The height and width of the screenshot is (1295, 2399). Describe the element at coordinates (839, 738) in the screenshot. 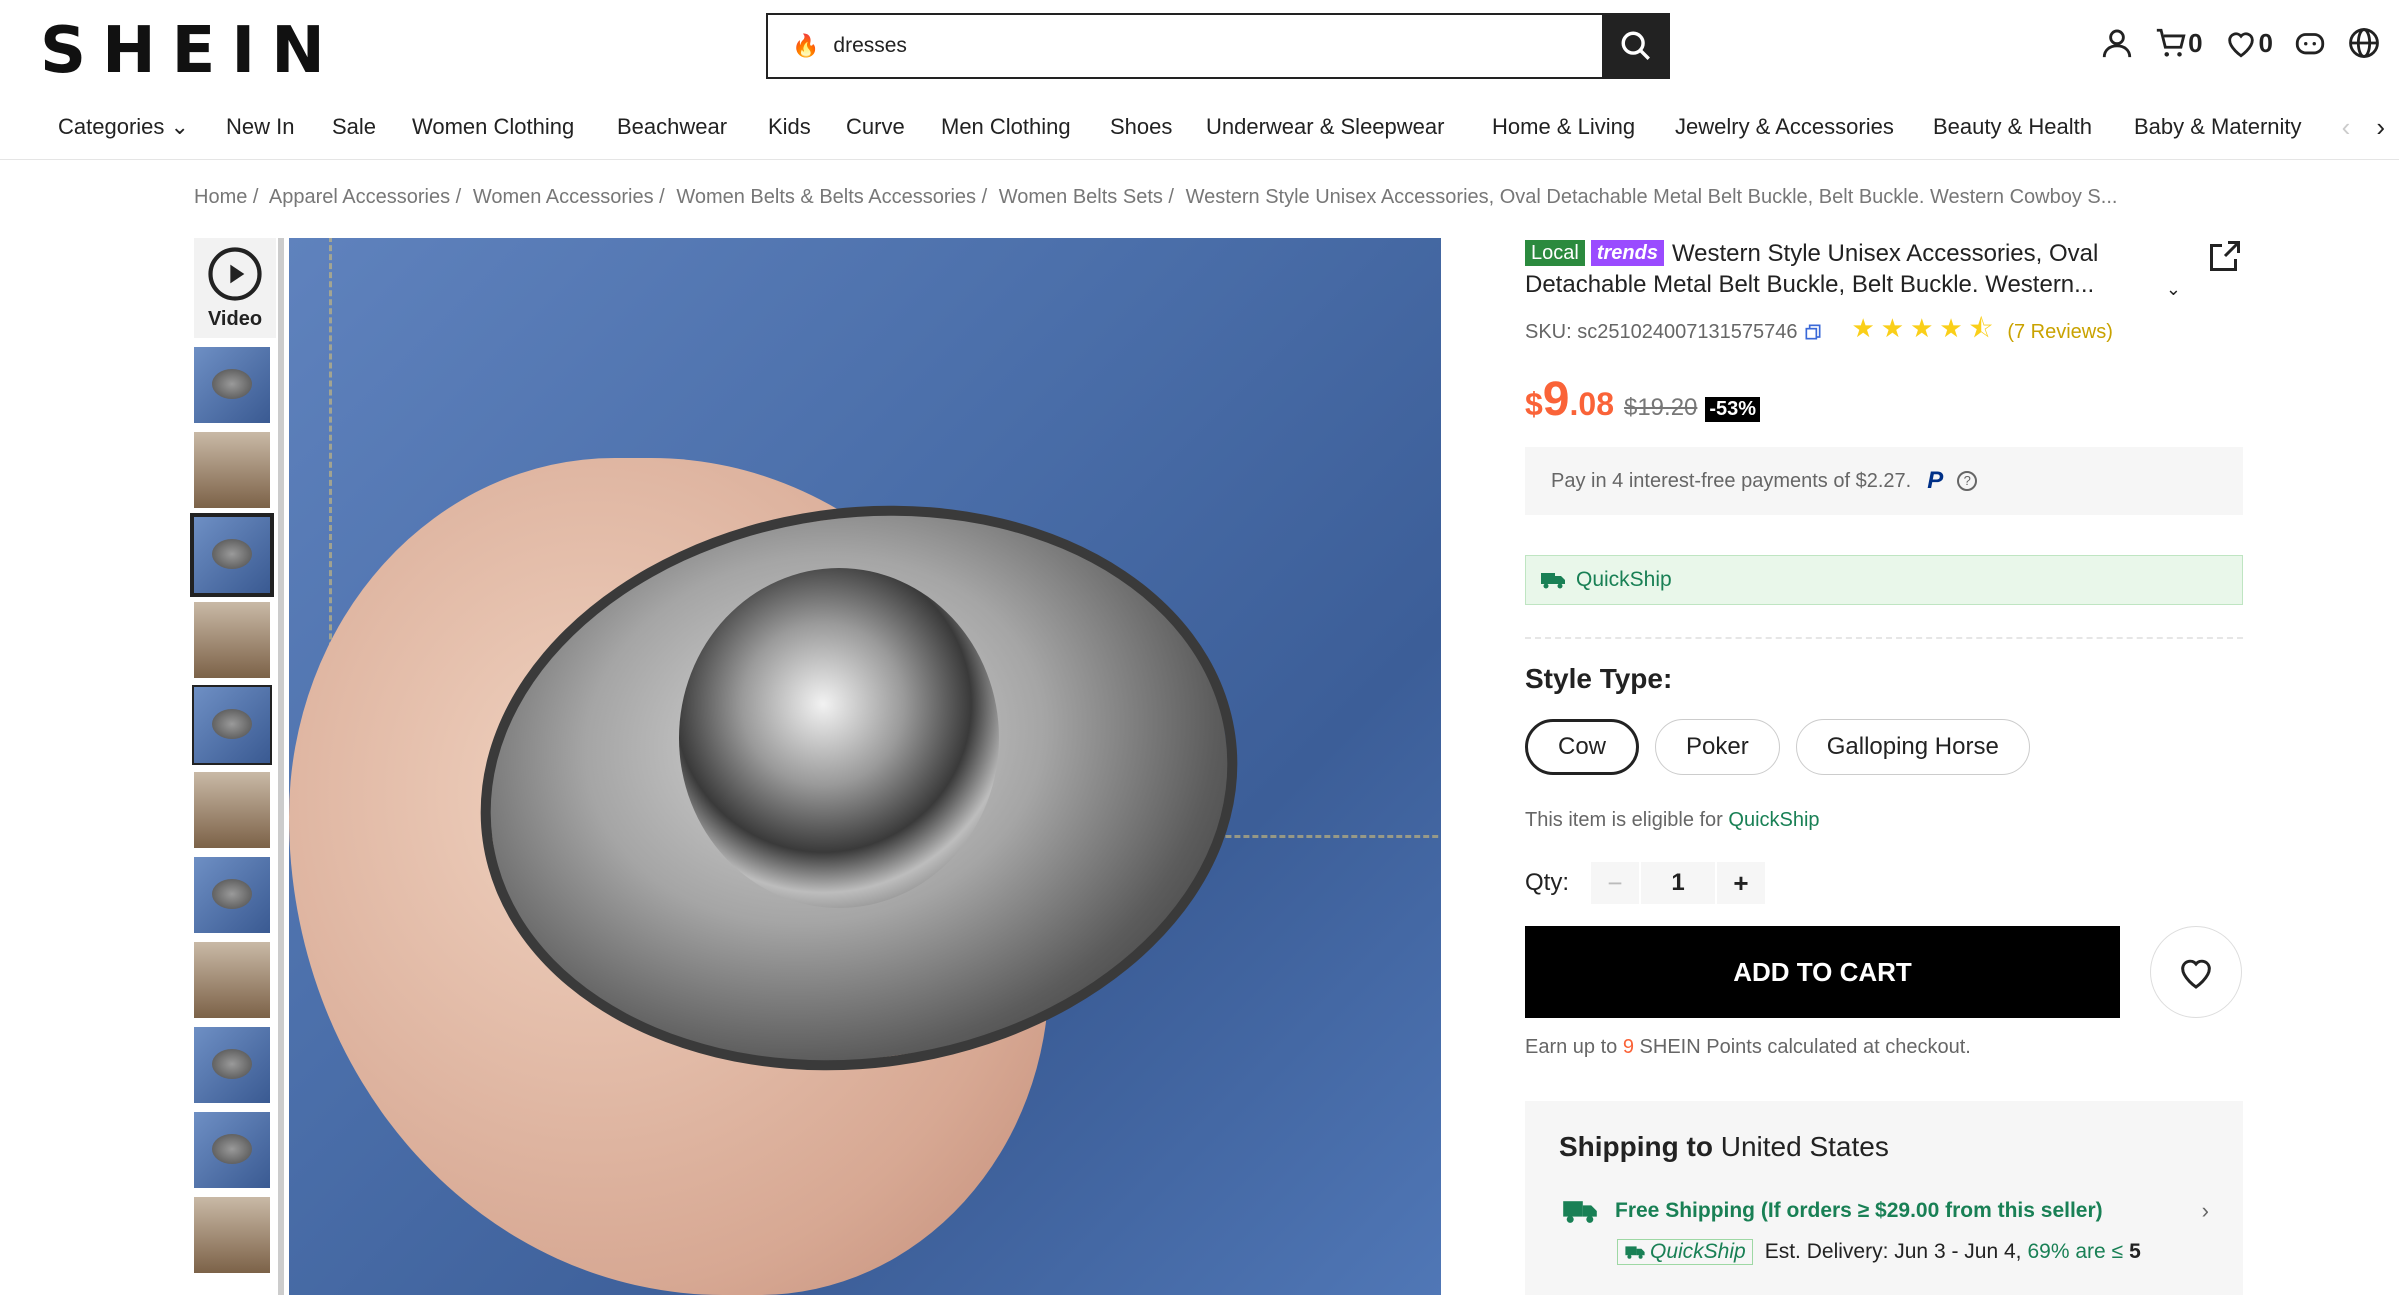

I see `rose-emblem-image` at that location.